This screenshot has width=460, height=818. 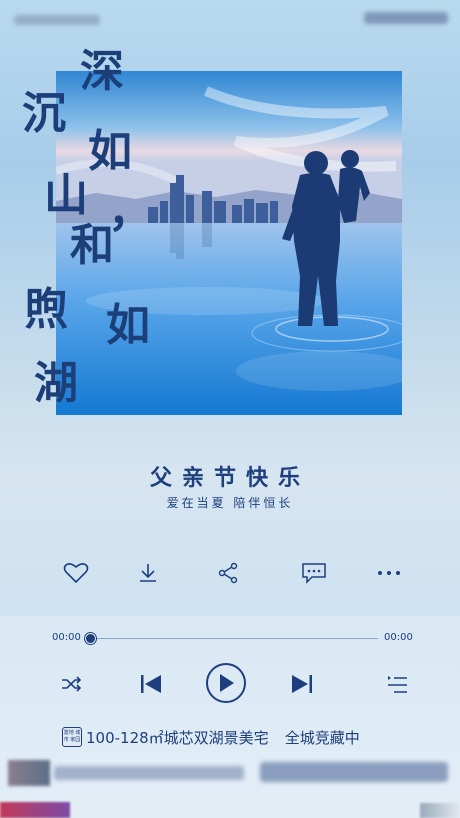 I want to click on progress-track, so click(x=234, y=638).